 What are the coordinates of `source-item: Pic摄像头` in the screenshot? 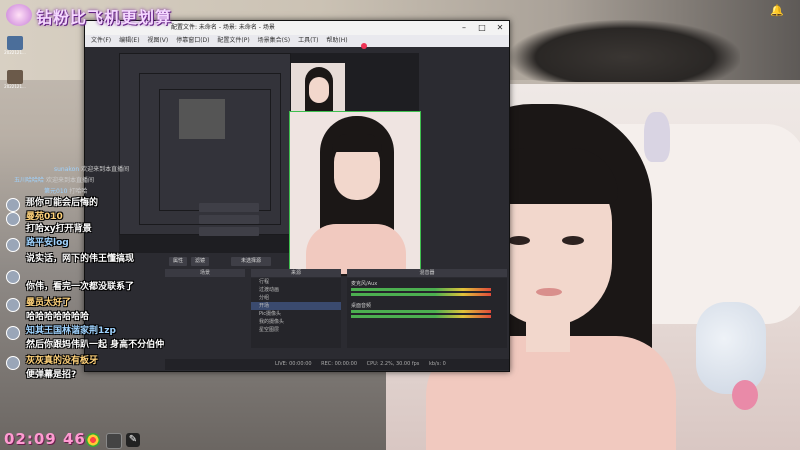 It's located at (296, 314).